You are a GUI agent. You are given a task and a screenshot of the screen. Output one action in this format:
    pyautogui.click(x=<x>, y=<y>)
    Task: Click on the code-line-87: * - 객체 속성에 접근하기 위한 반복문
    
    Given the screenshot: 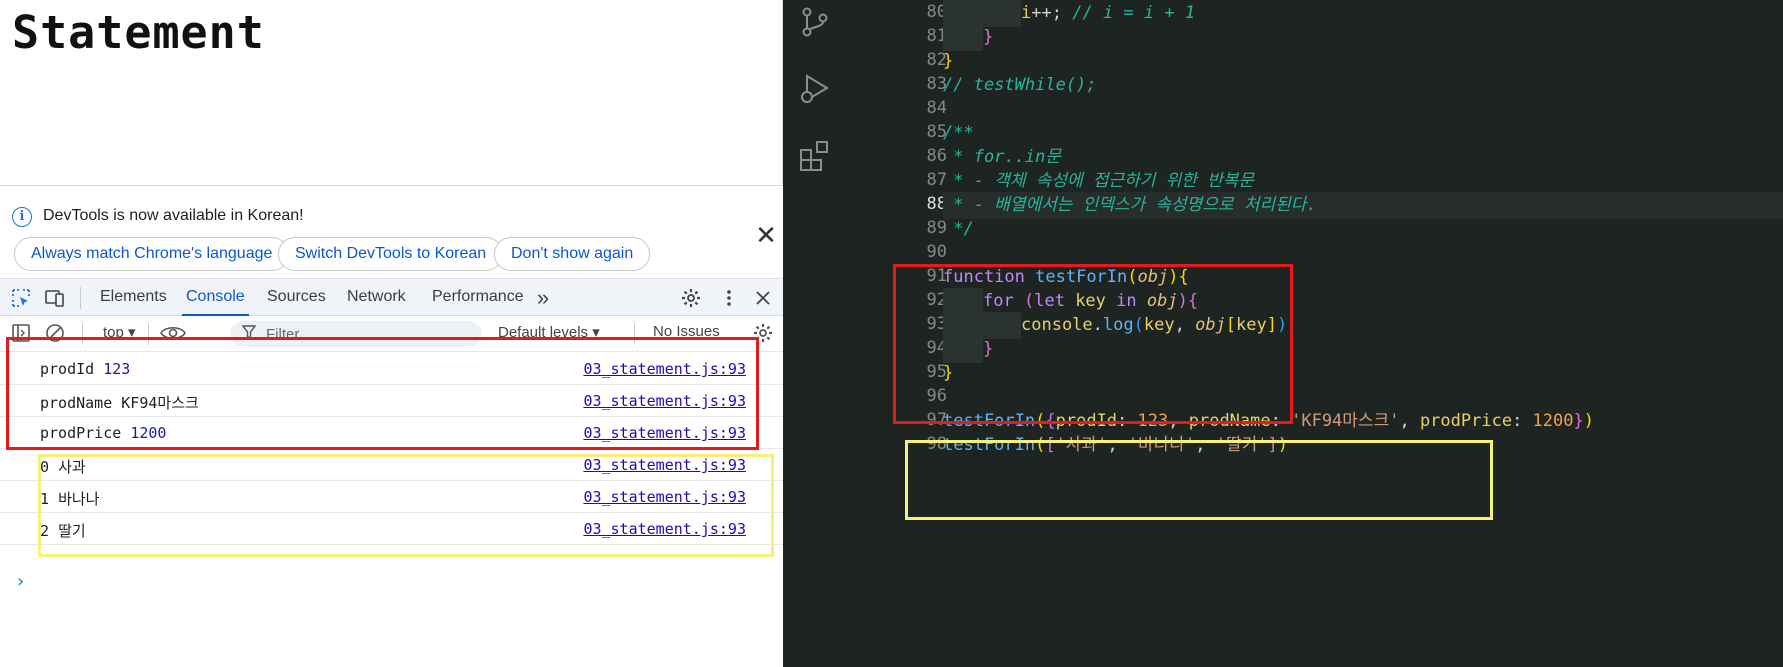 What is the action you would take?
    pyautogui.click(x=1099, y=181)
    